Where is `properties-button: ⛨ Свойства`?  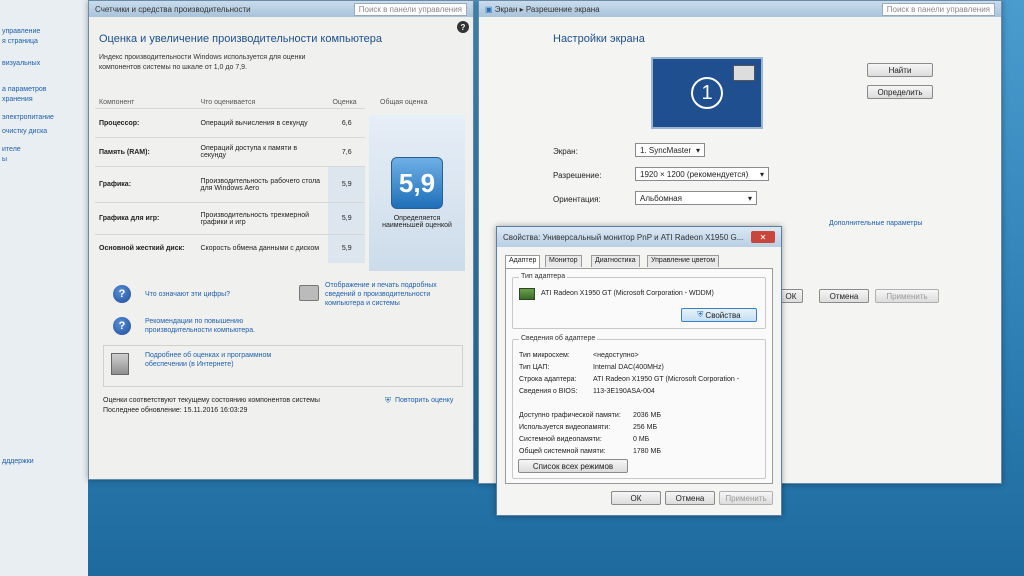 properties-button: ⛨ Свойства is located at coordinates (719, 315).